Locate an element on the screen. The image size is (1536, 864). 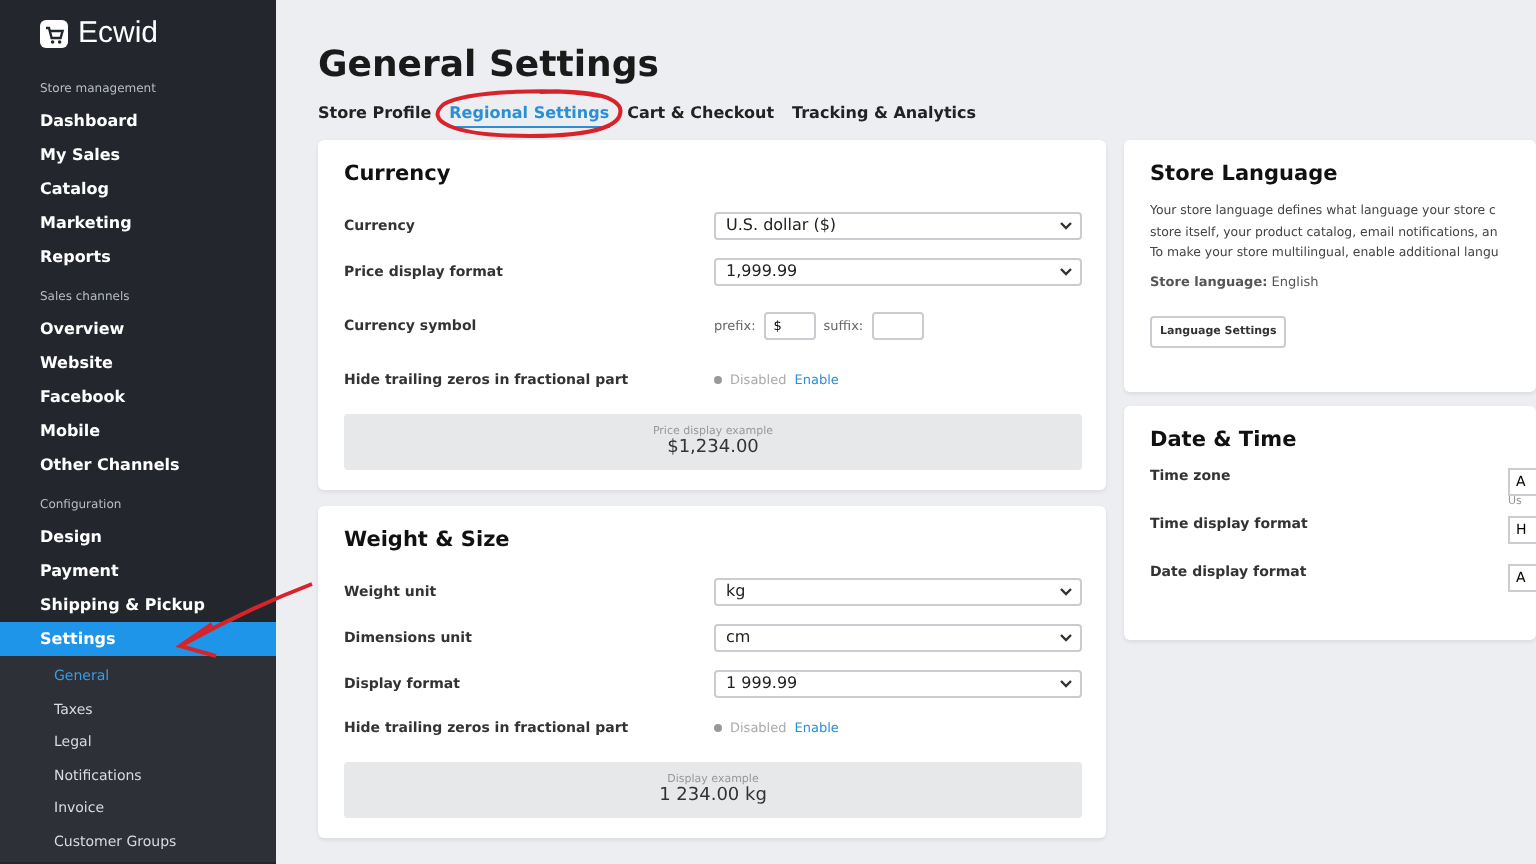
dropdown: 1,999.99 is located at coordinates (898, 271).